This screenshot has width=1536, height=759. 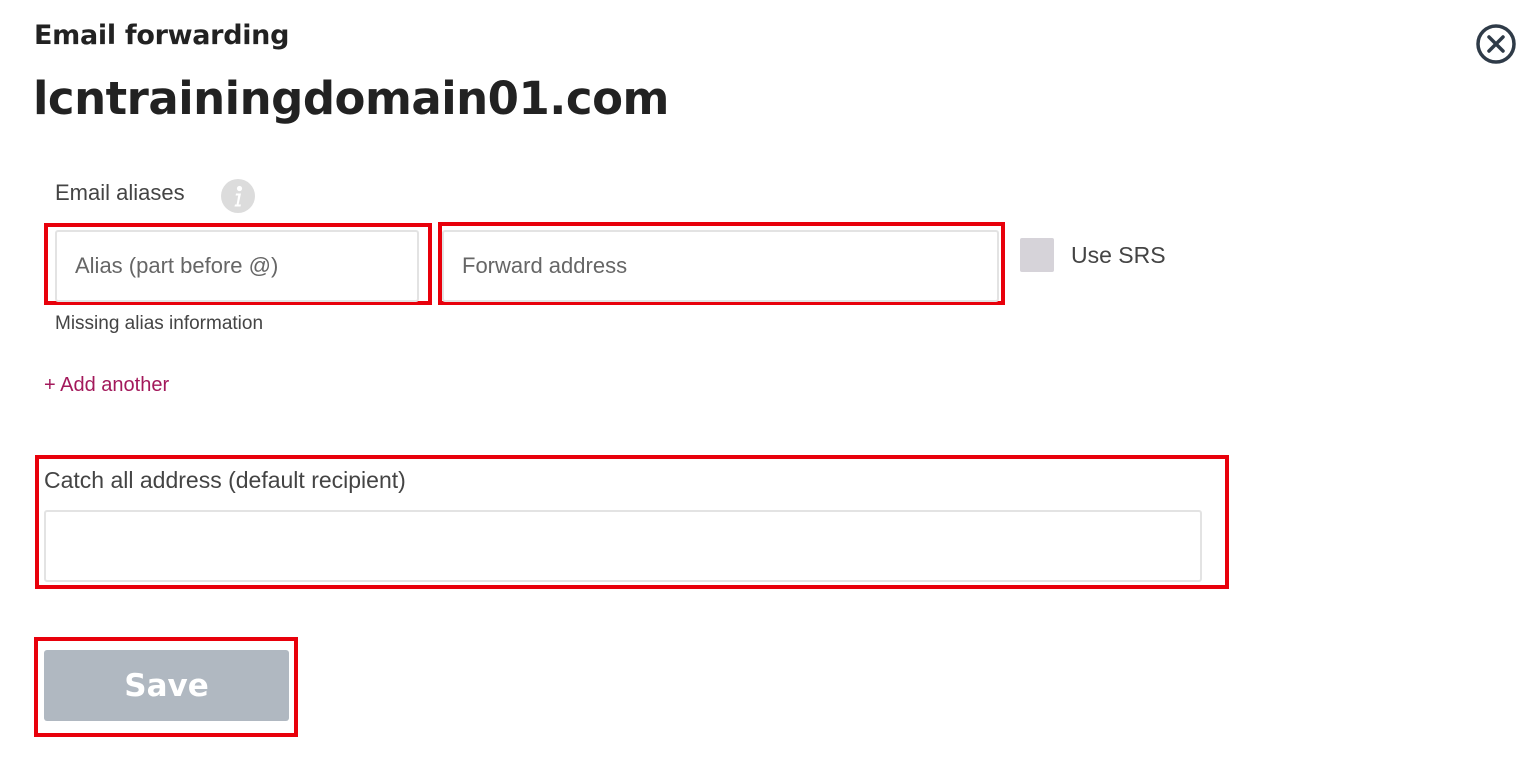 What do you see at coordinates (1037, 255) in the screenshot?
I see `use-srs-checkbox` at bounding box center [1037, 255].